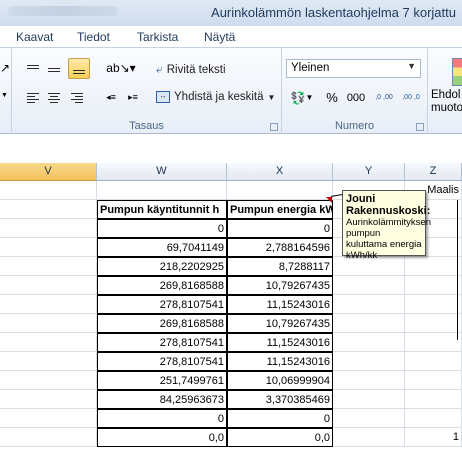  I want to click on table-cell: 84,25963673, so click(162, 399).